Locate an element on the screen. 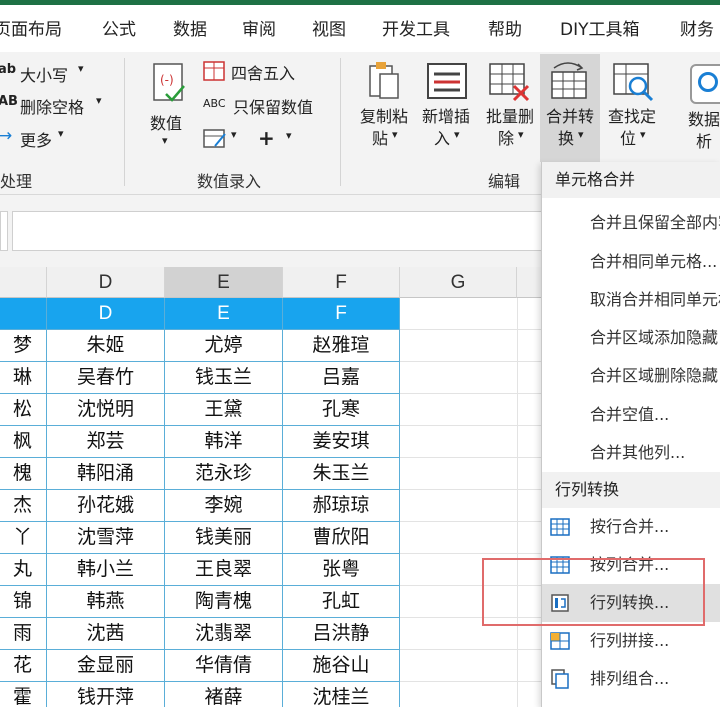 The image size is (720, 707). formula-input is located at coordinates (278, 231).